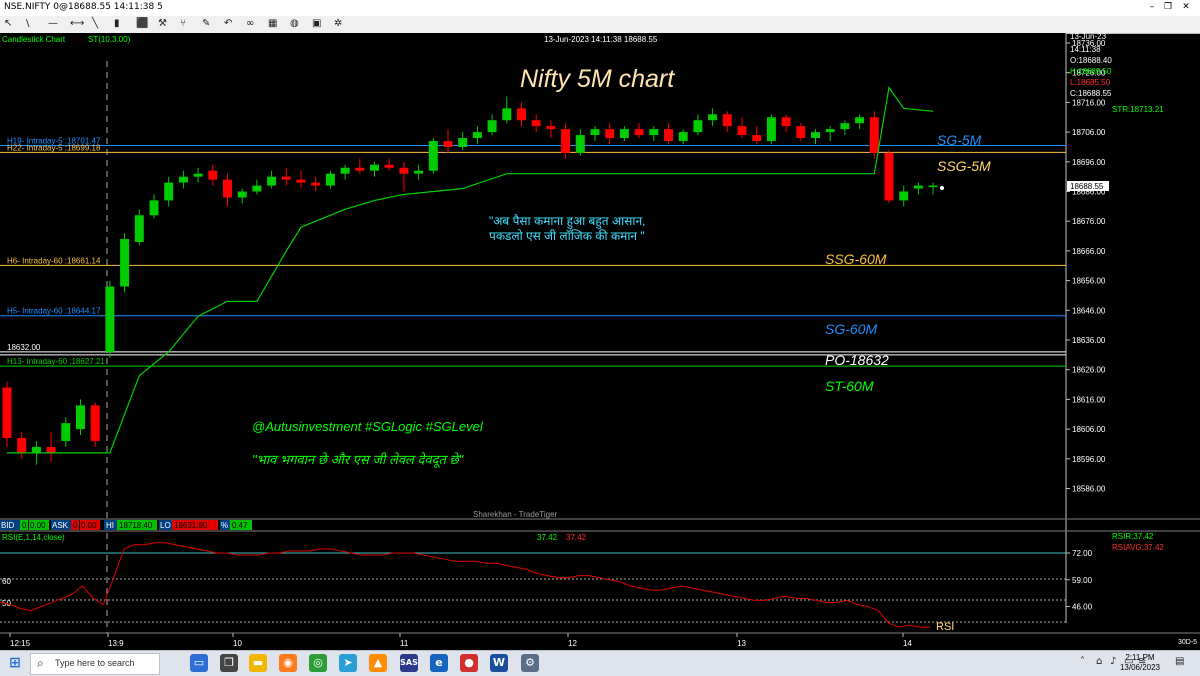 Image resolution: width=1200 pixels, height=676 pixels. What do you see at coordinates (348, 663) in the screenshot?
I see `telegram-icon: ➤` at bounding box center [348, 663].